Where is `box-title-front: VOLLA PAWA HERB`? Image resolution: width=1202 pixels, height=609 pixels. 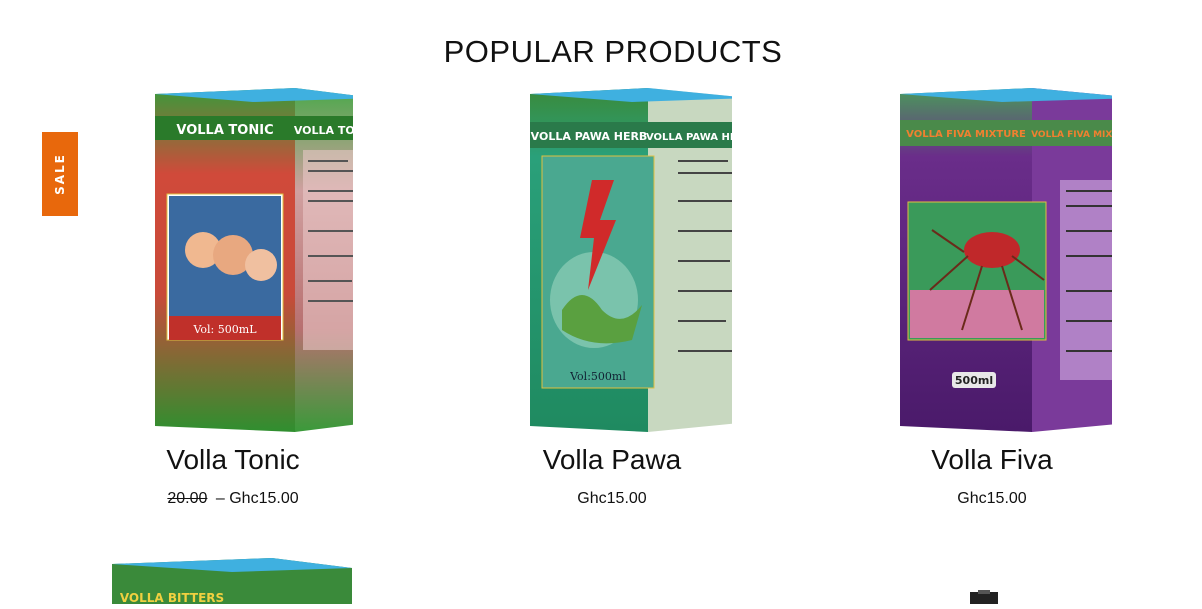 box-title-front: VOLLA PAWA HERB is located at coordinates (589, 136).